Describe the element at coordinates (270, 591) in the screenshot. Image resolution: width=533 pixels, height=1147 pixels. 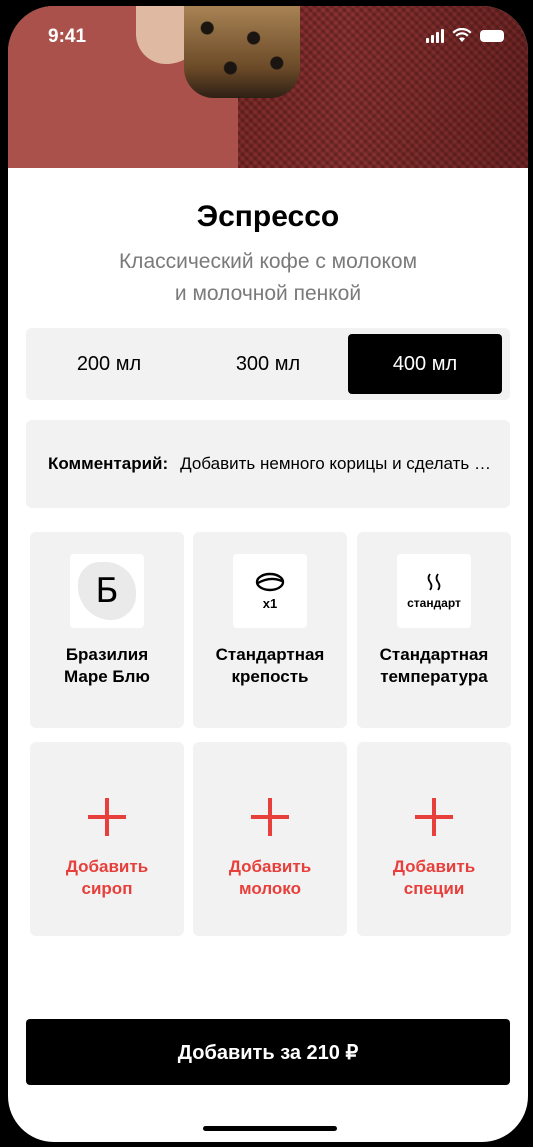
I see `coffee-bean-icon: x1` at that location.